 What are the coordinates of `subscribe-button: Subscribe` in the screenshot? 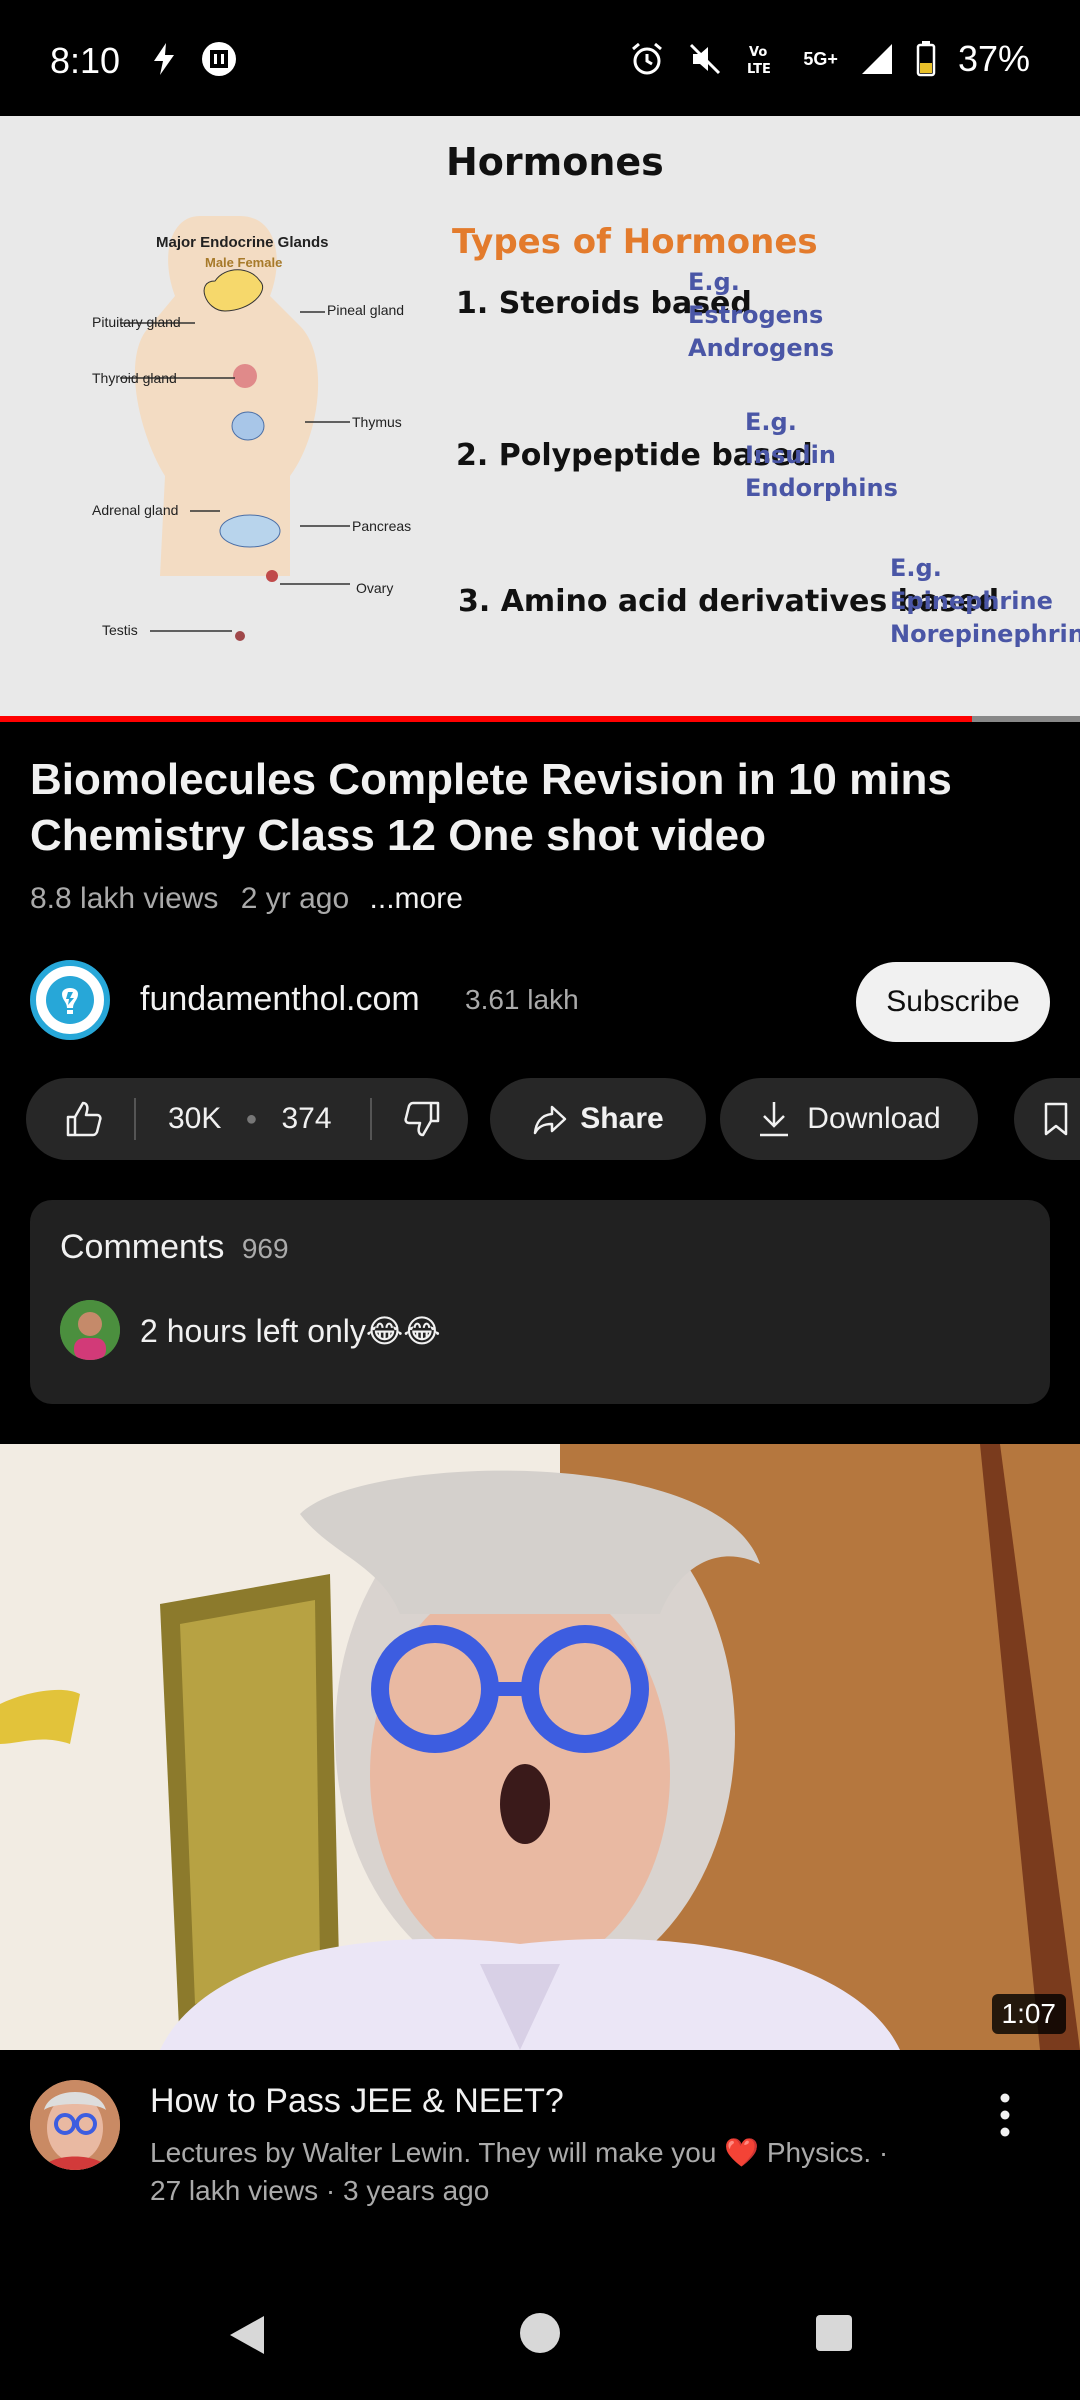 It's located at (953, 1002).